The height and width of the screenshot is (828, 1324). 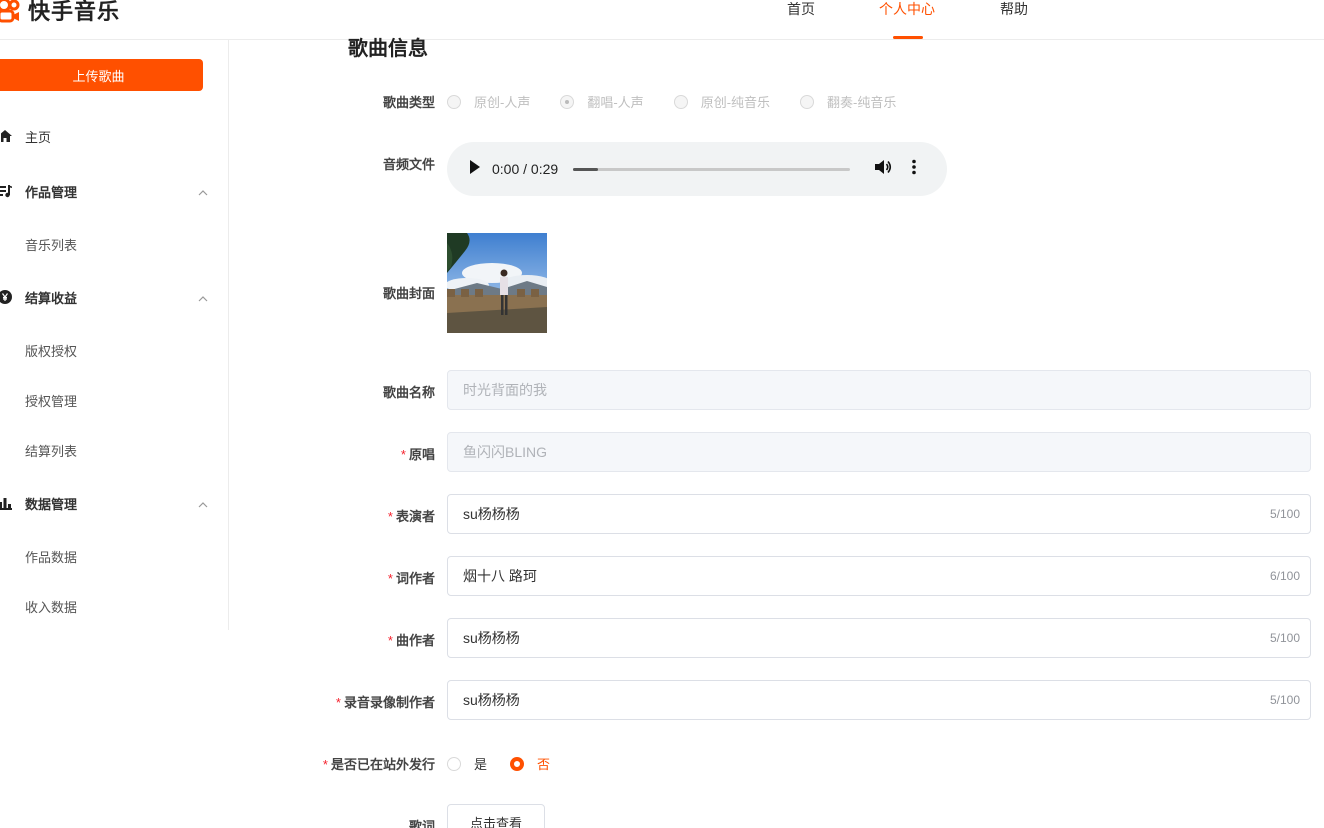 I want to click on sidebar-group-works: 作品管理, so click(x=105, y=191).